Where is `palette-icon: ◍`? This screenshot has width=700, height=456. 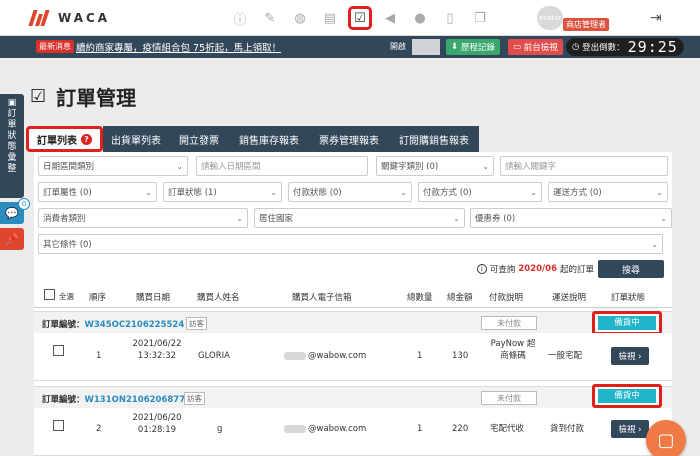
palette-icon: ◍ is located at coordinates (300, 18).